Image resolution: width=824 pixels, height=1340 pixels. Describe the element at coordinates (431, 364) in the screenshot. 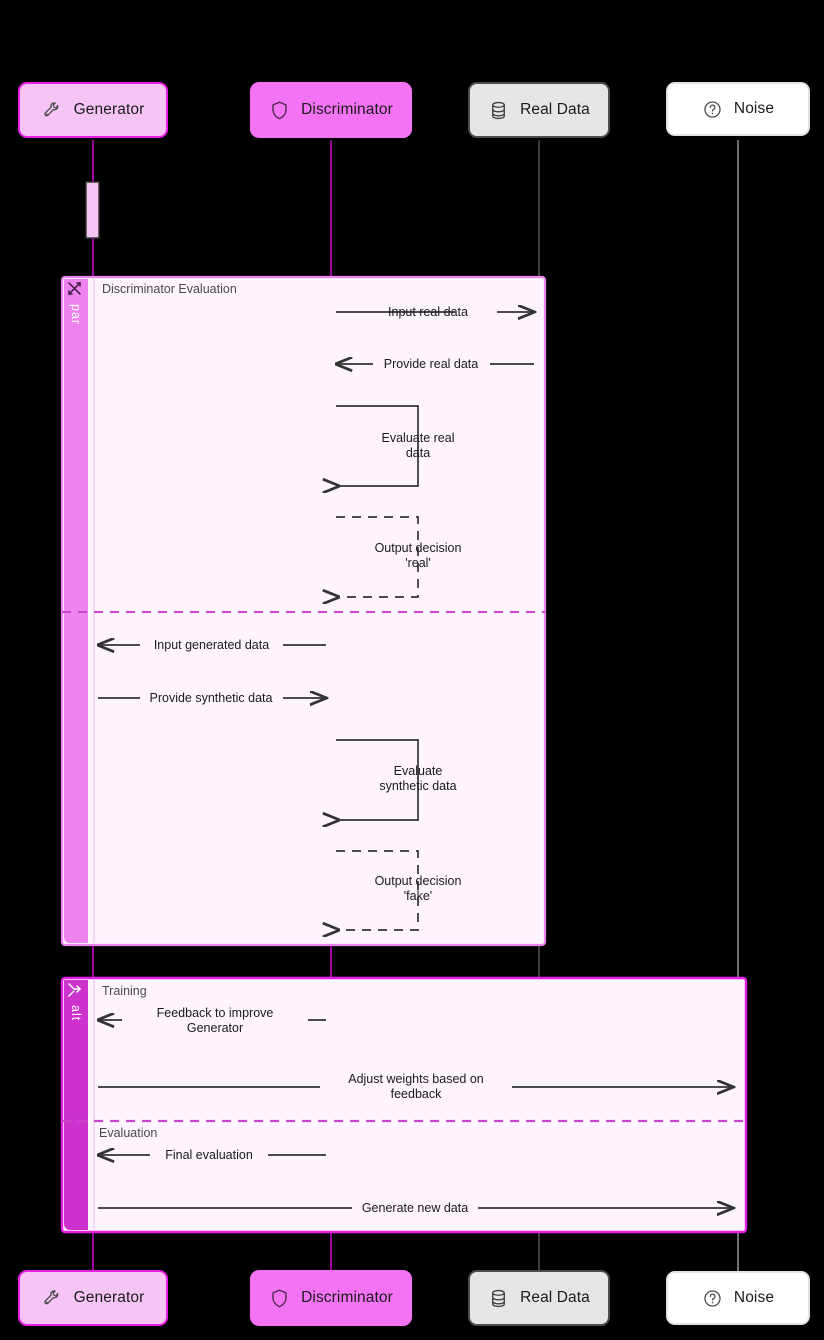

I see `message-label-m2: Provide real data` at that location.